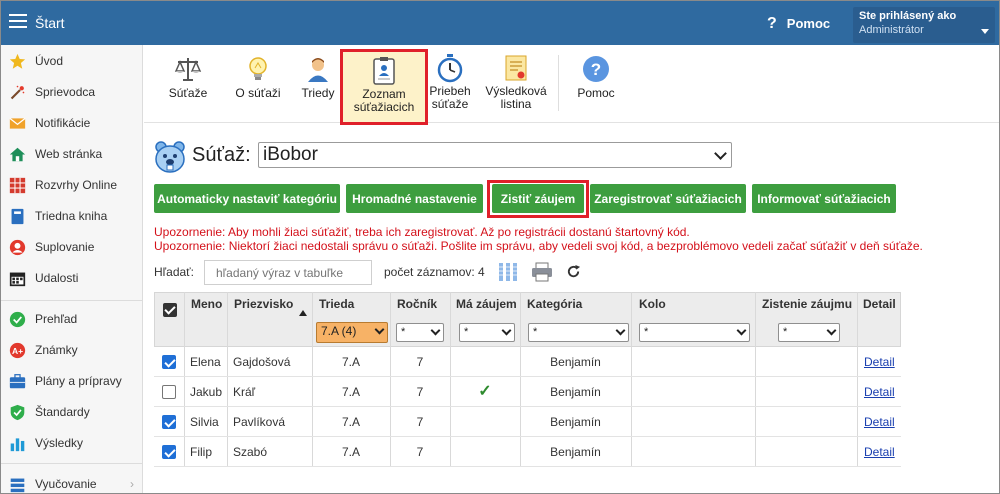 Image resolution: width=1000 pixels, height=494 pixels. I want to click on sidebar-item-label: Udalosti, so click(57, 278).